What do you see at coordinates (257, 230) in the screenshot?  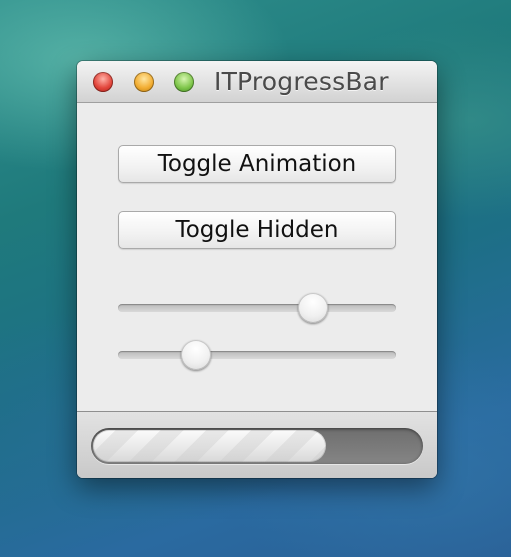 I see `toggle-hidden-button: Toggle Hidden` at bounding box center [257, 230].